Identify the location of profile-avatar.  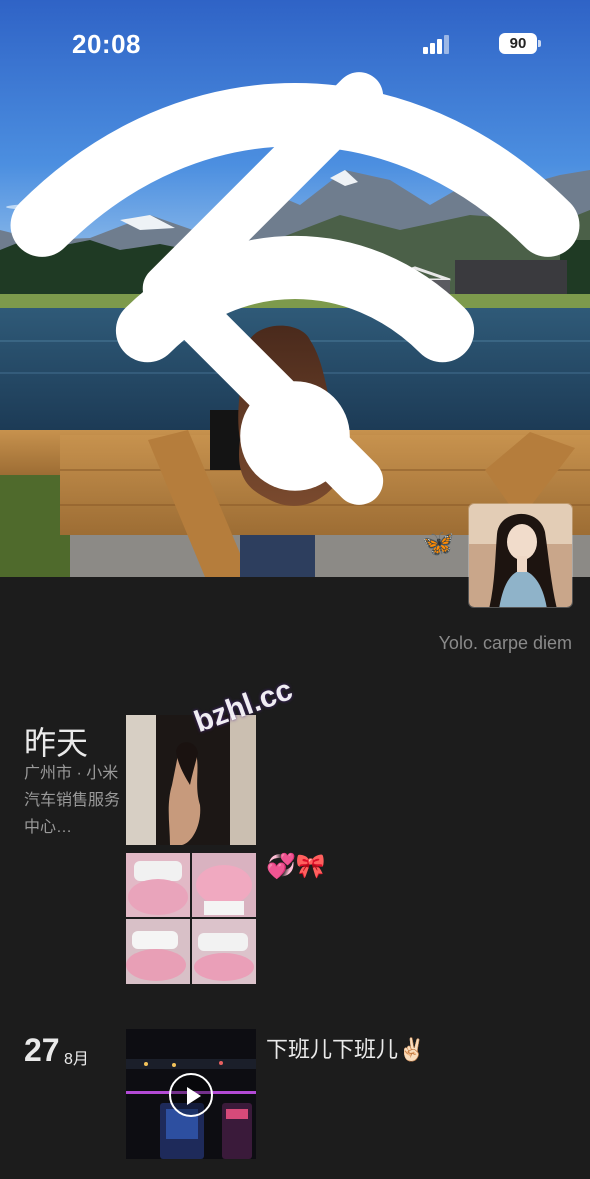
(520, 555).